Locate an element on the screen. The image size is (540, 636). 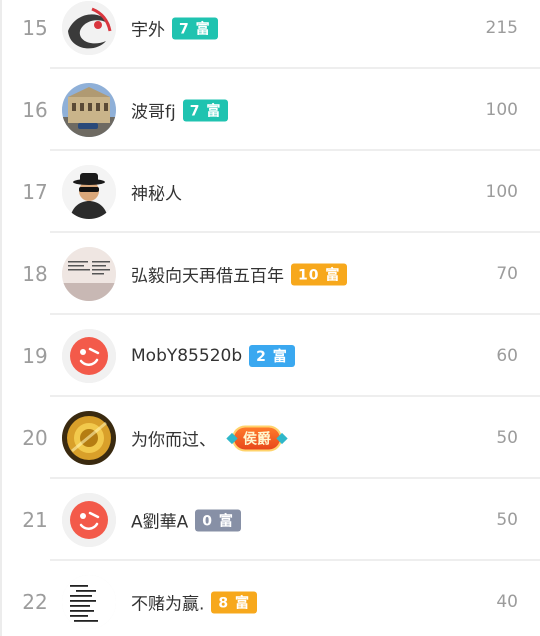
text-note-avatar is located at coordinates (89, 602).